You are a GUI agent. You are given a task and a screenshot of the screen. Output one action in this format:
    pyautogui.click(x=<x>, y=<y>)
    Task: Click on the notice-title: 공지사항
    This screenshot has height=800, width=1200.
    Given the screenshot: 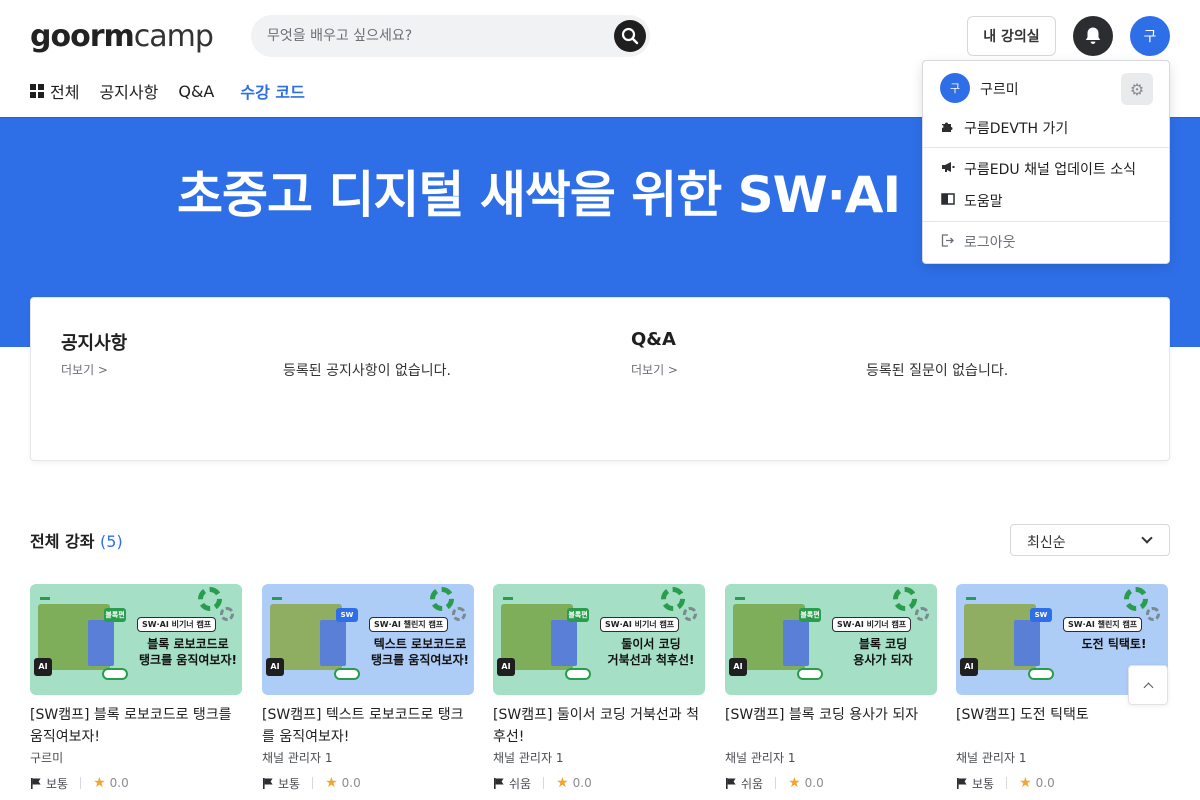 What is the action you would take?
    pyautogui.click(x=94, y=343)
    